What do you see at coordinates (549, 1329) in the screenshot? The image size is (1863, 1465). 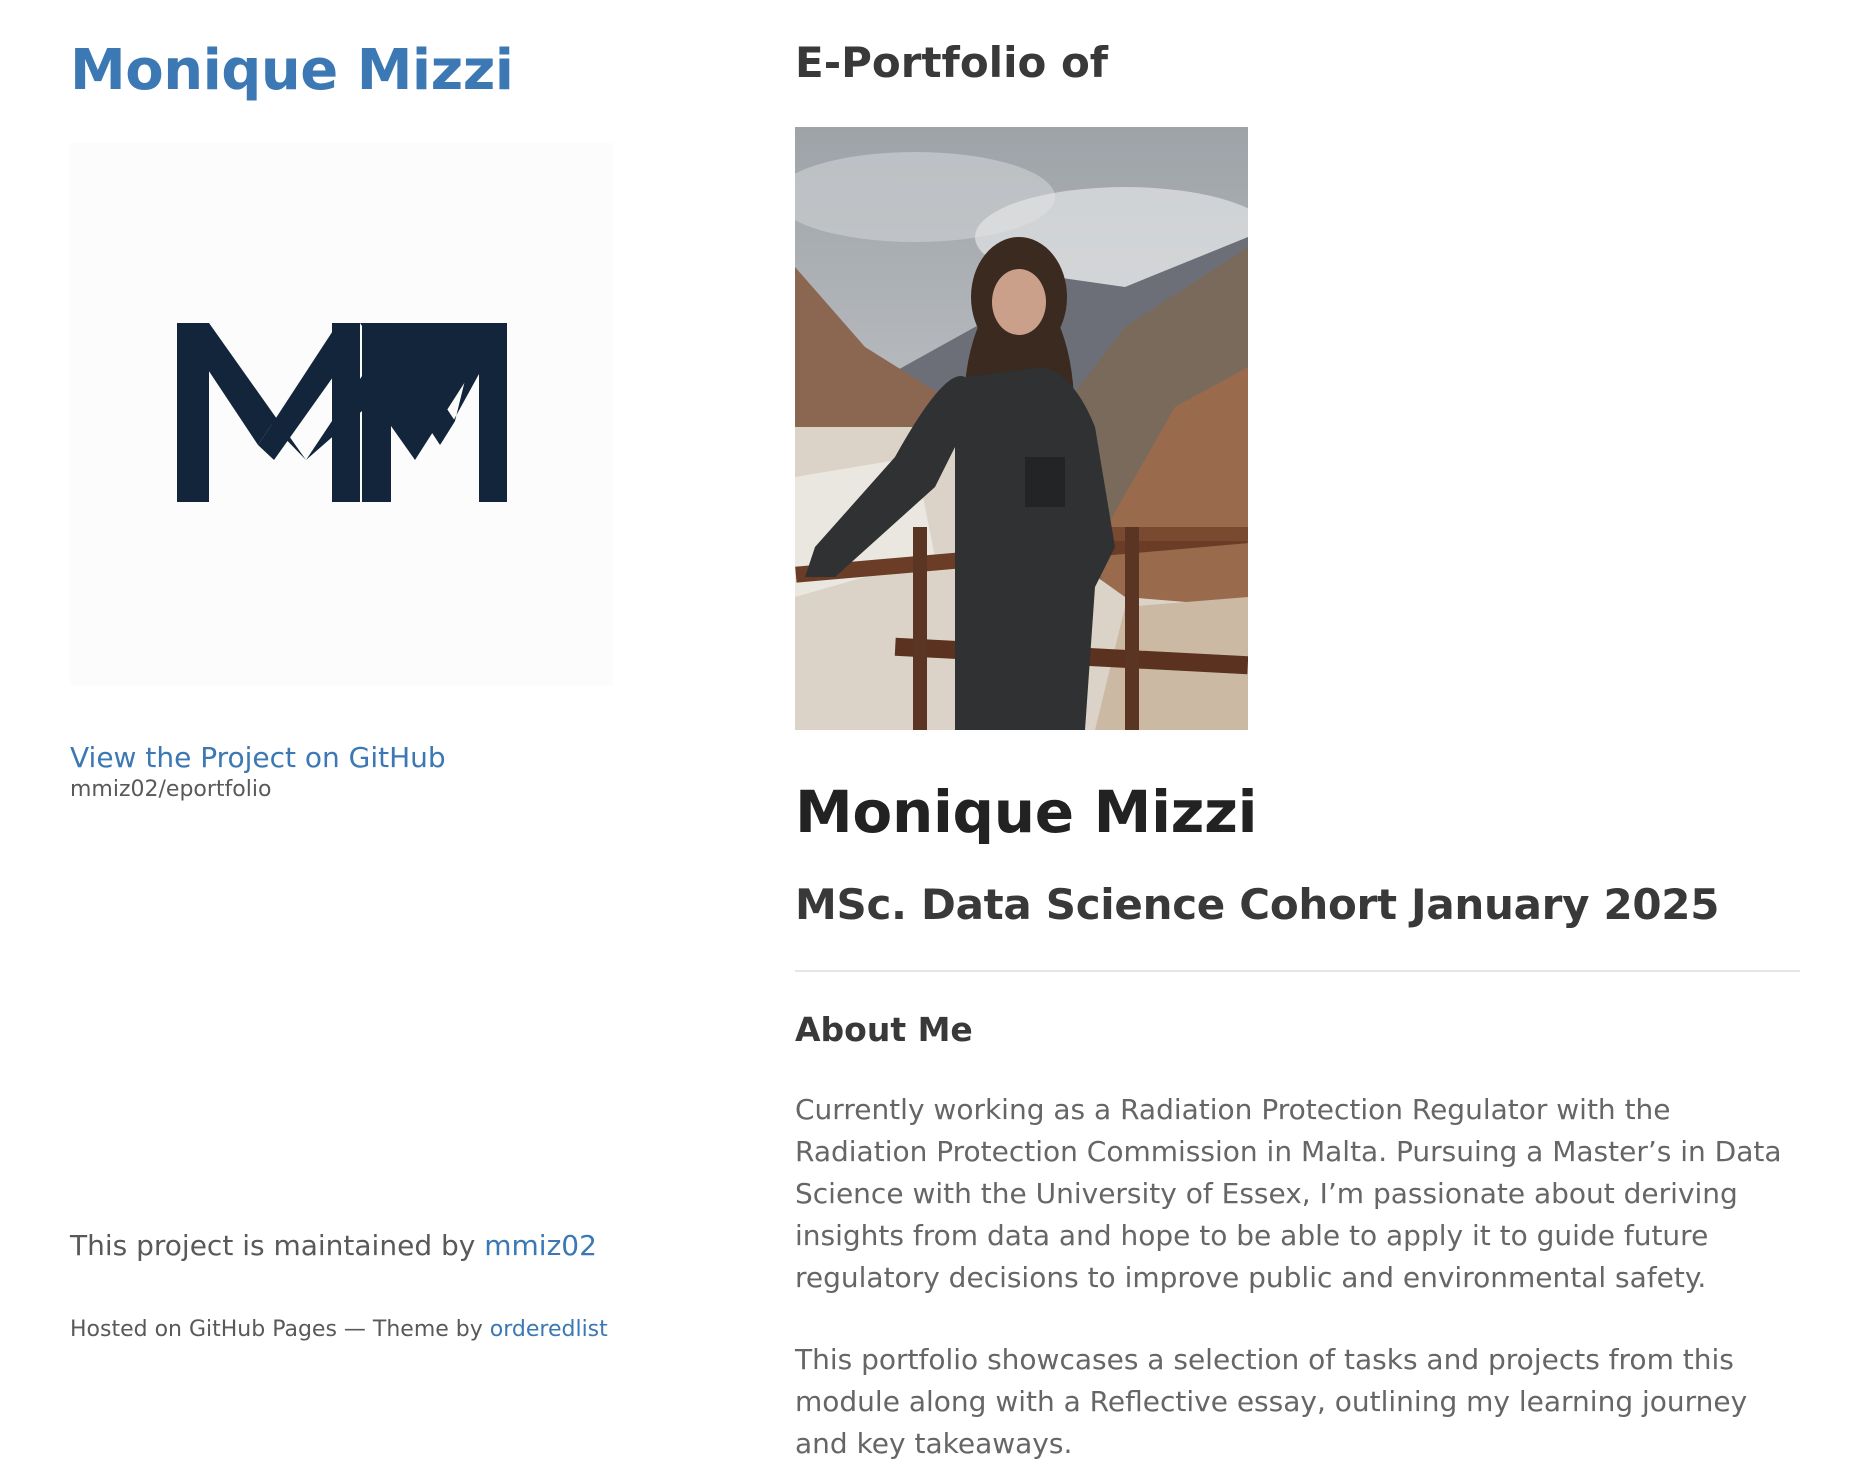 I see `theme-link: orderedlist` at bounding box center [549, 1329].